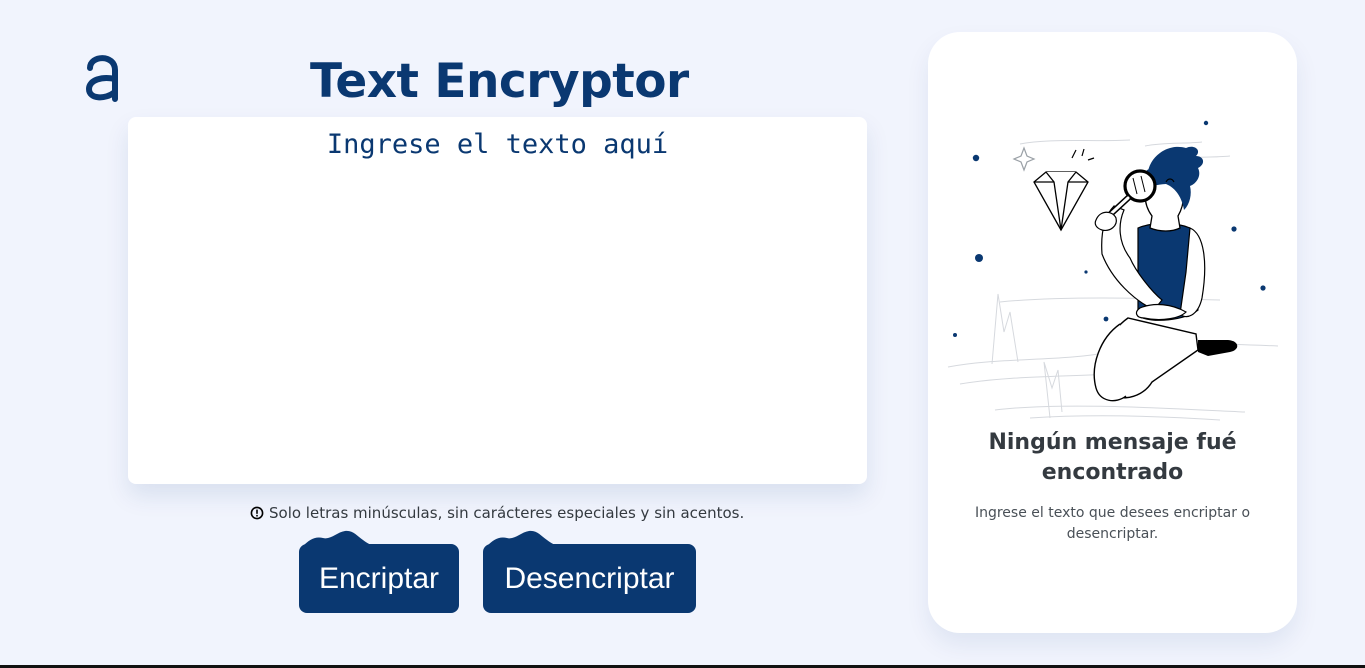  I want to click on person-with-magnifying-glass-illustration, so click(1113, 270).